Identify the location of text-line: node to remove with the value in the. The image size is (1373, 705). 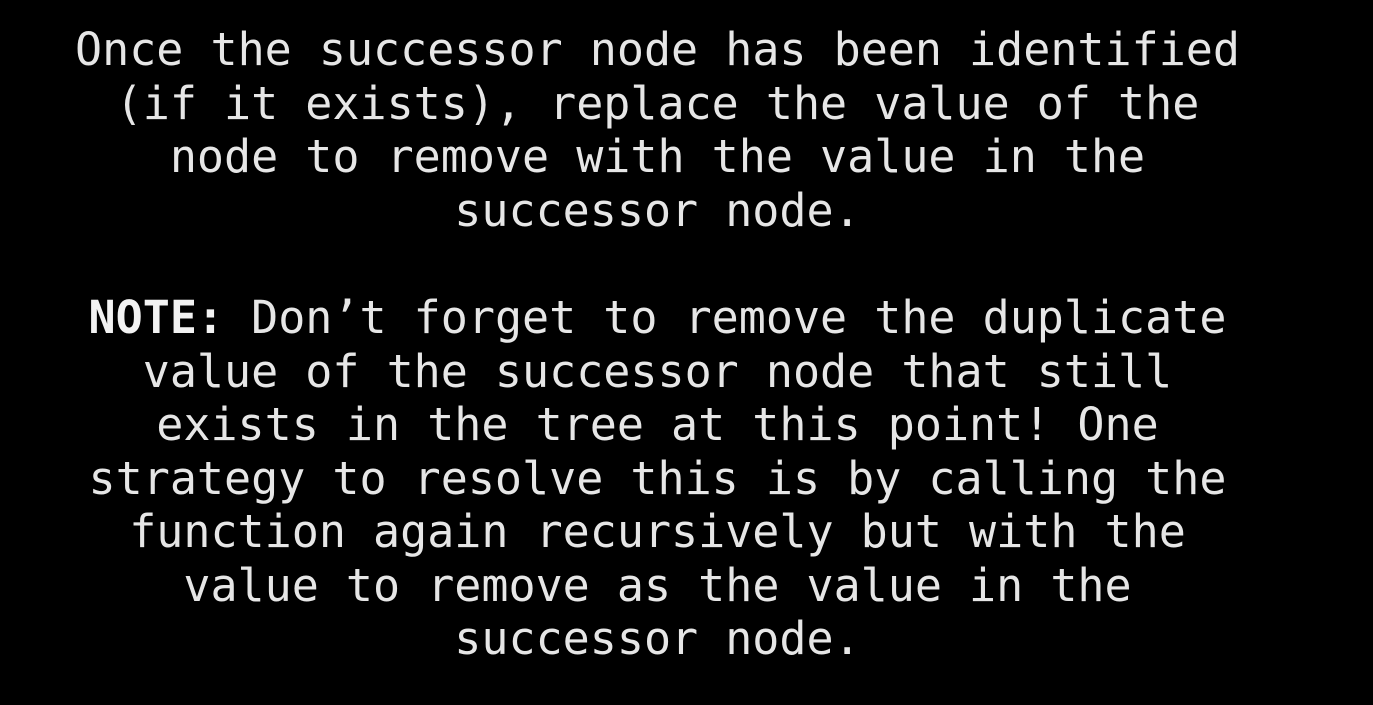
(657, 156).